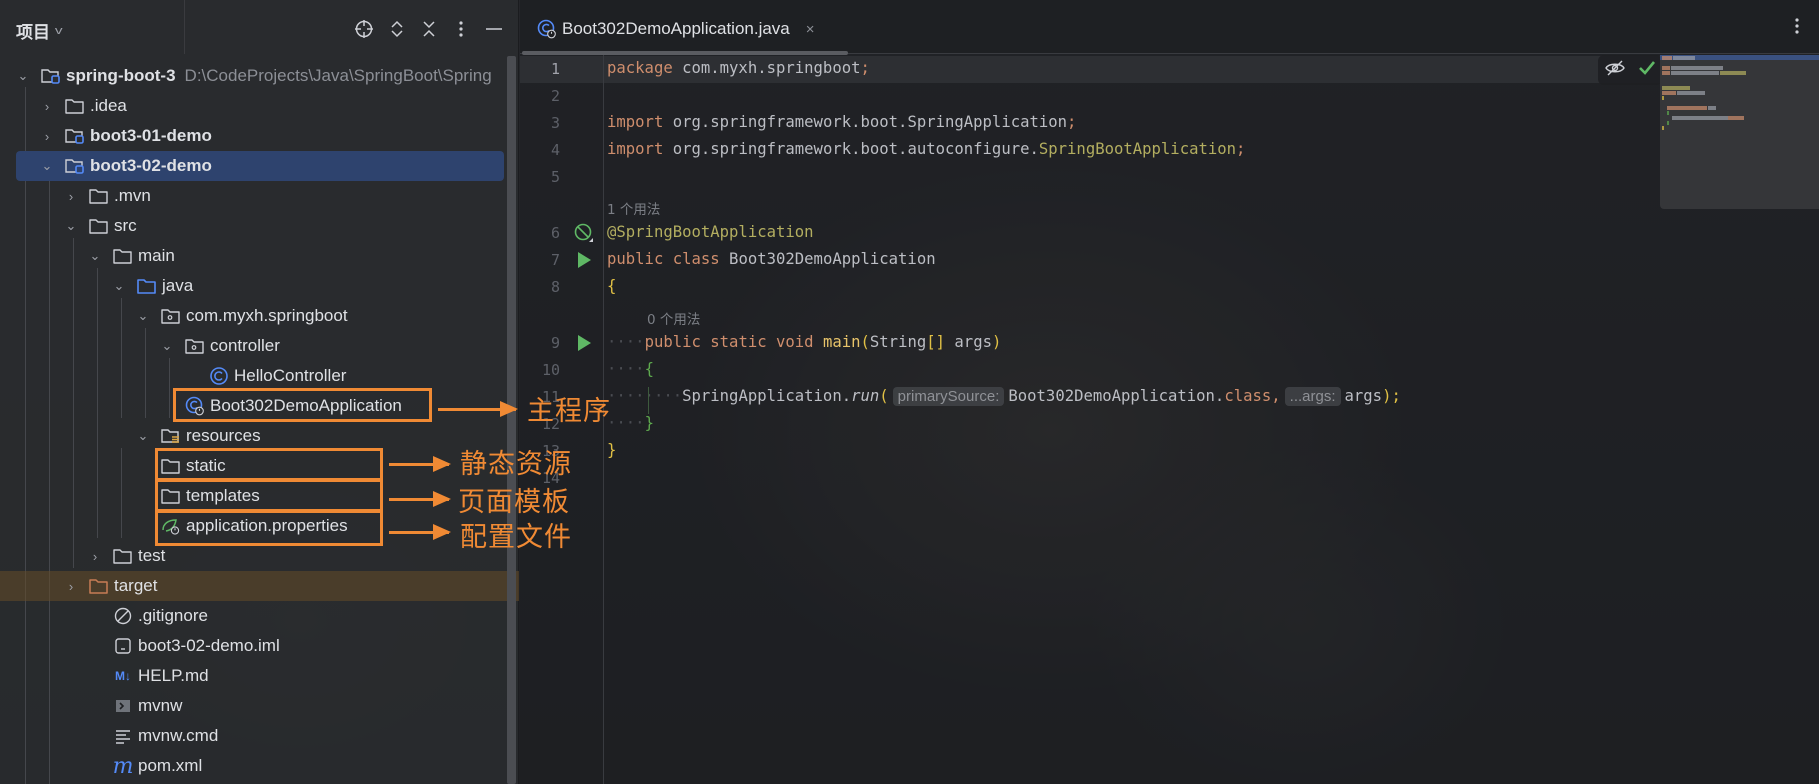 Image resolution: width=1819 pixels, height=784 pixels. I want to click on tree-node-label: java, so click(178, 285).